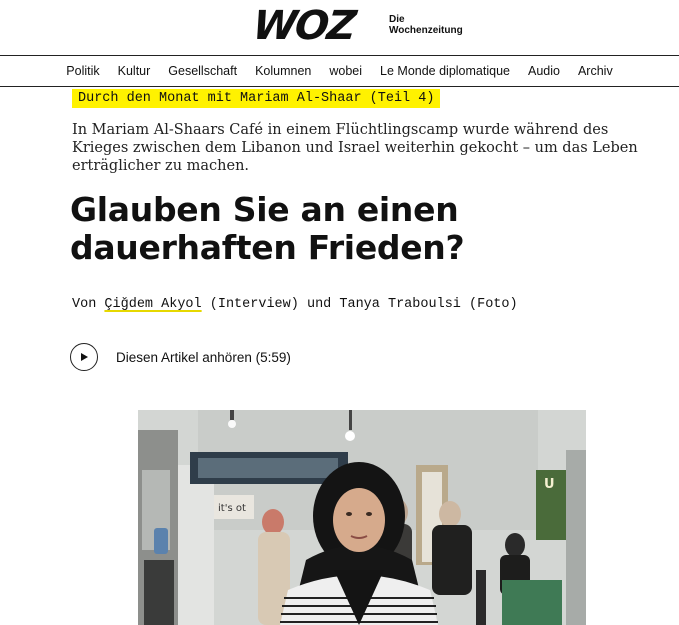 The width and height of the screenshot is (679, 625). What do you see at coordinates (426, 30) in the screenshot?
I see `logo-subtitle-line2: Wochenzeitung` at bounding box center [426, 30].